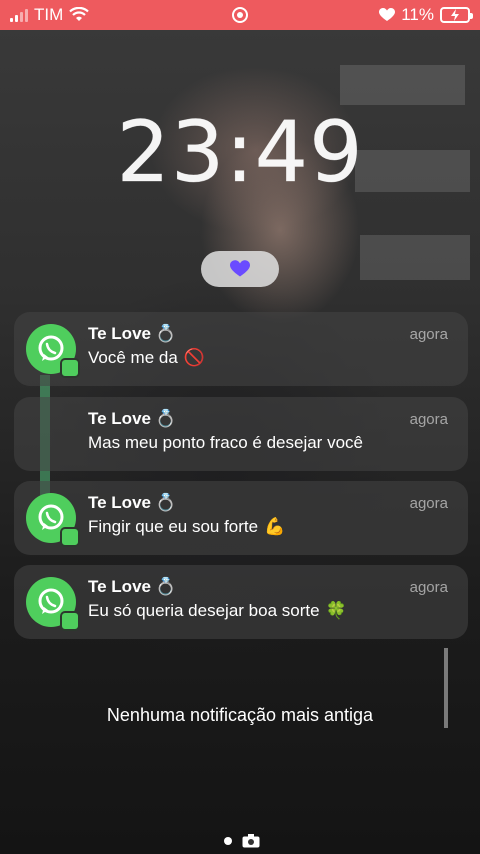 This screenshot has width=480, height=854. I want to click on page-dot, so click(228, 841).